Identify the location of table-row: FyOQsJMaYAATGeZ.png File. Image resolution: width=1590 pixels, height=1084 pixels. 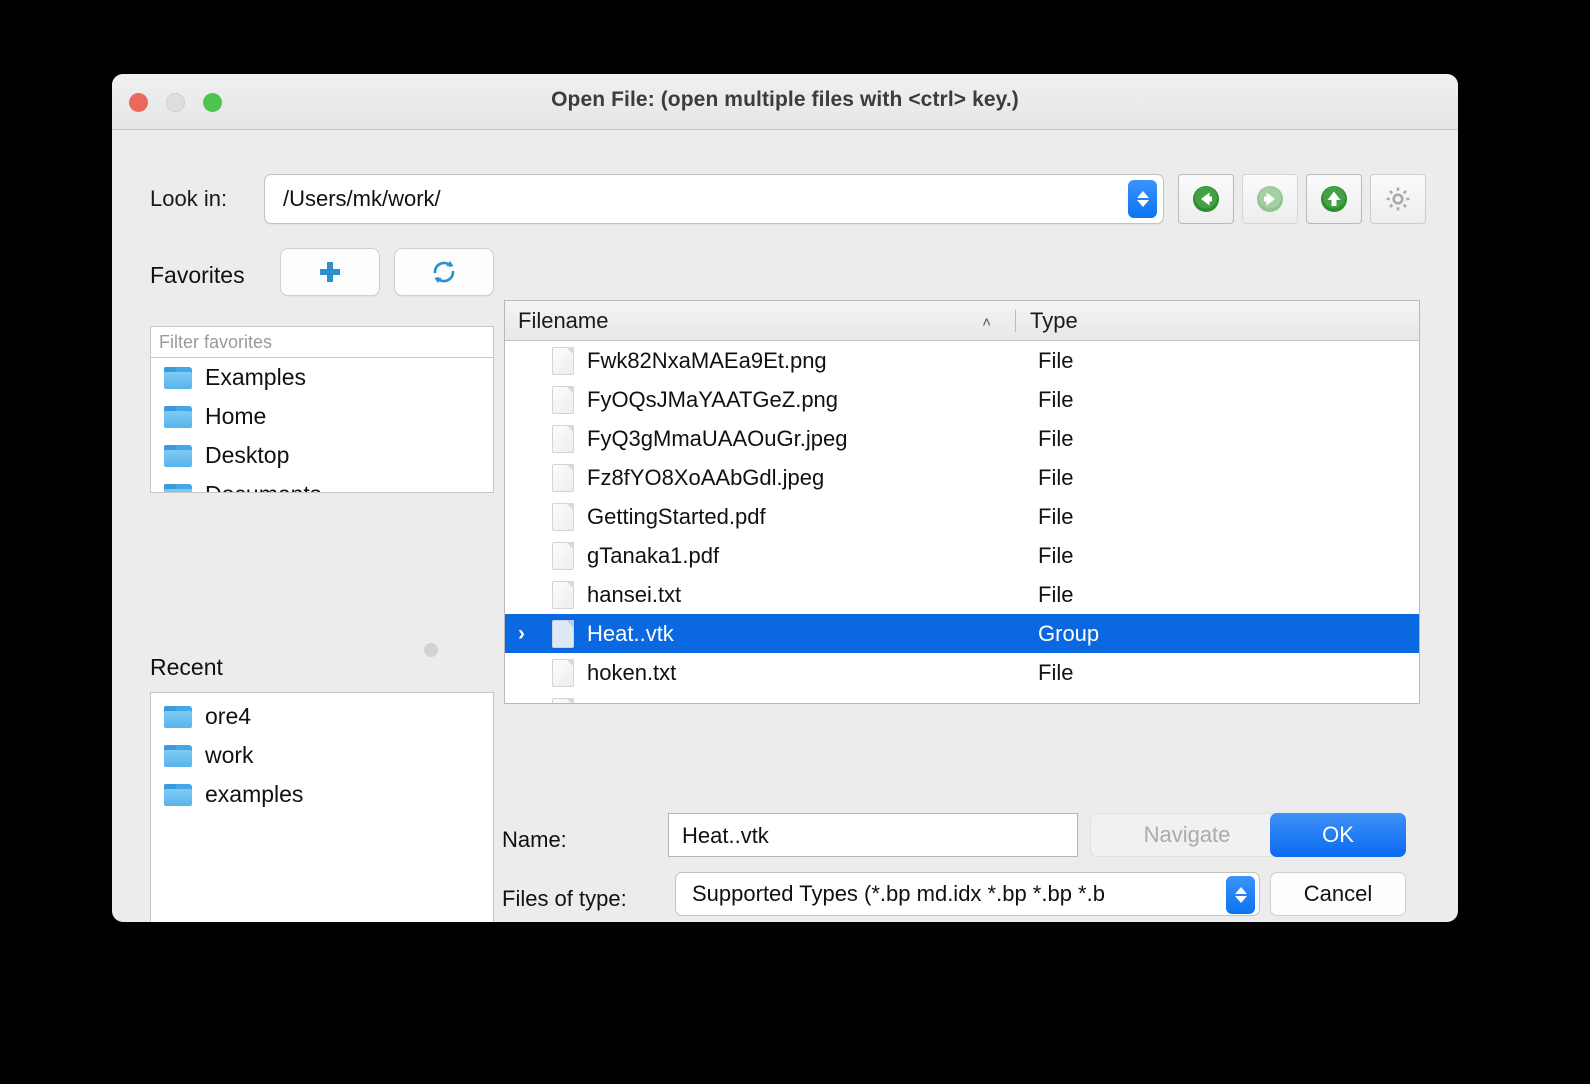
(962, 399).